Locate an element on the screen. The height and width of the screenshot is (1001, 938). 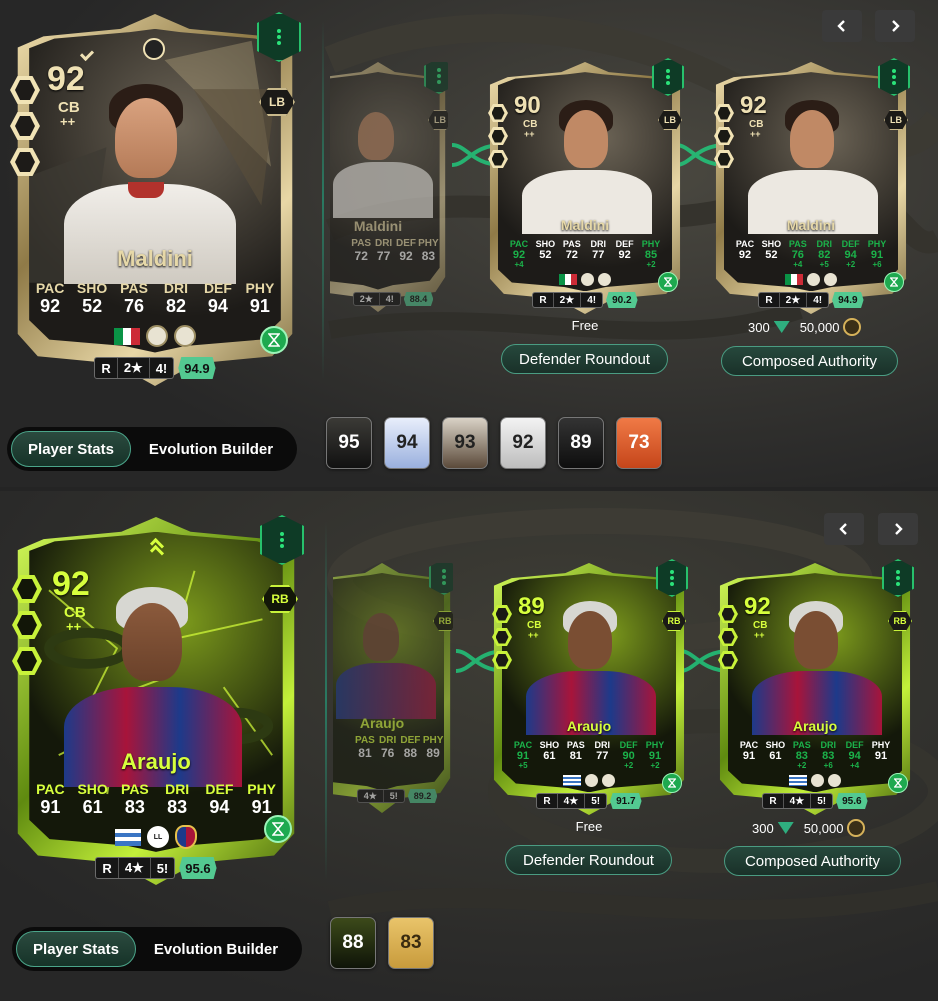
card-score: 88.4 is located at coordinates (418, 299).